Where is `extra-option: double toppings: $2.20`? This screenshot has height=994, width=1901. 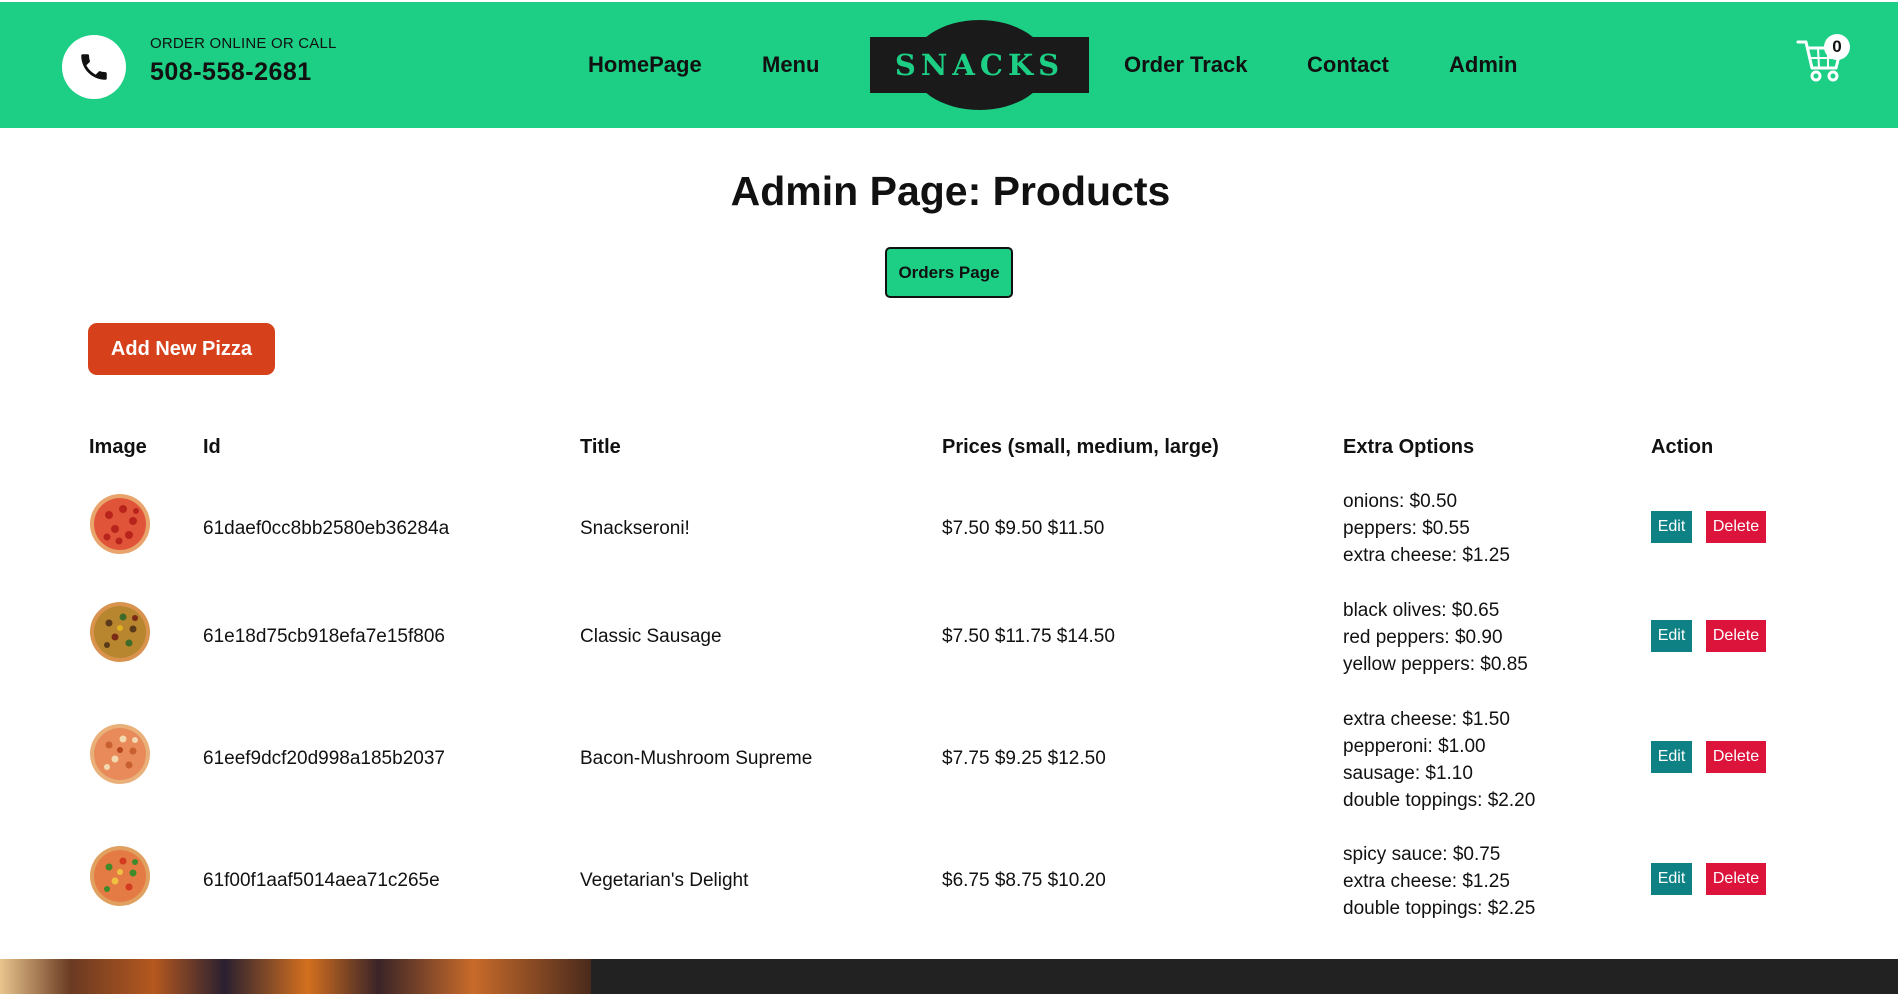
extra-option: double toppings: $2.20 is located at coordinates (1439, 800).